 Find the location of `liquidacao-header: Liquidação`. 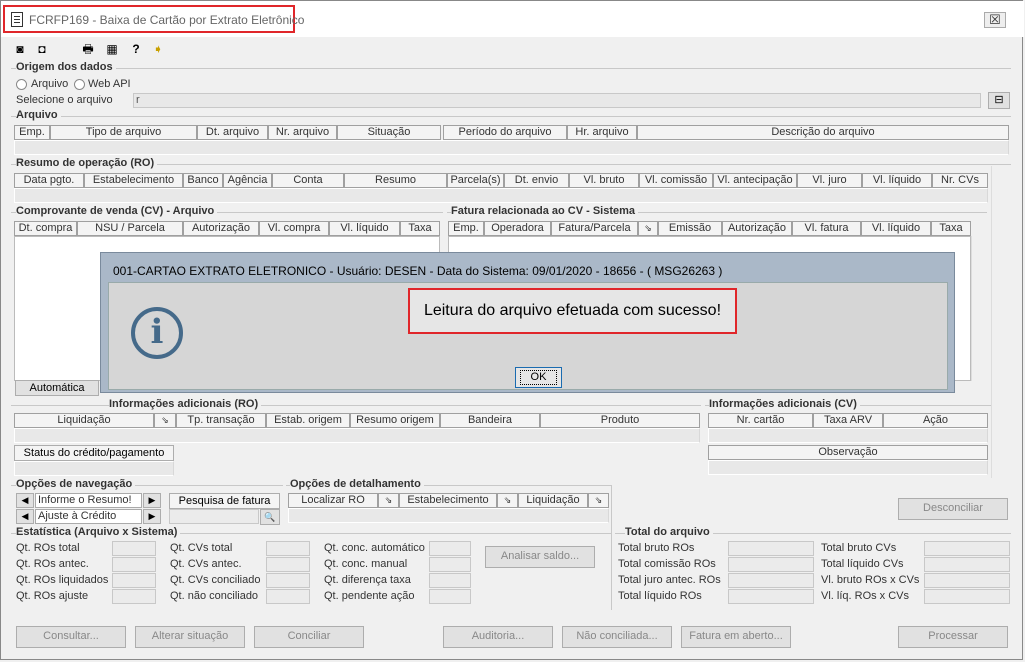

liquidacao-header: Liquidação is located at coordinates (553, 500).